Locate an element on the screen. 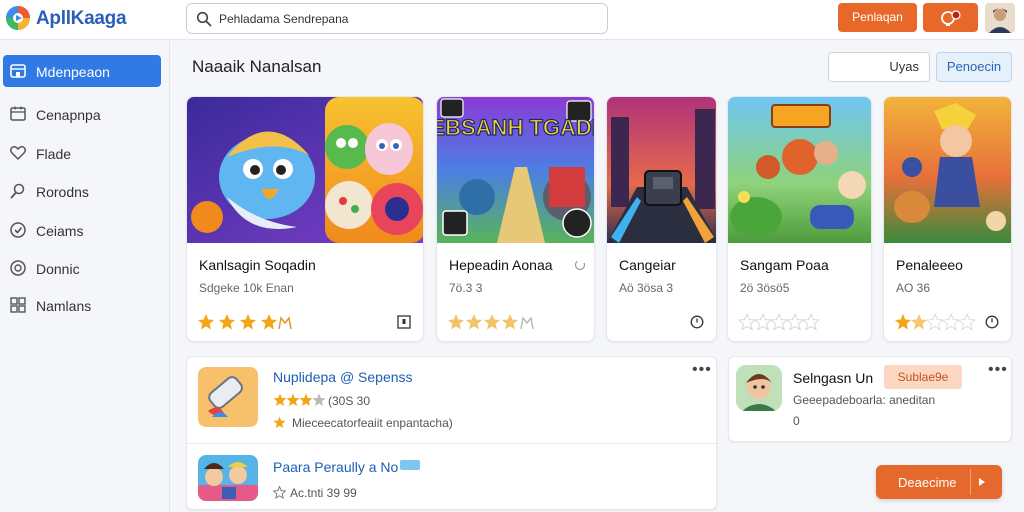  bookmark-icon is located at coordinates (404, 322).